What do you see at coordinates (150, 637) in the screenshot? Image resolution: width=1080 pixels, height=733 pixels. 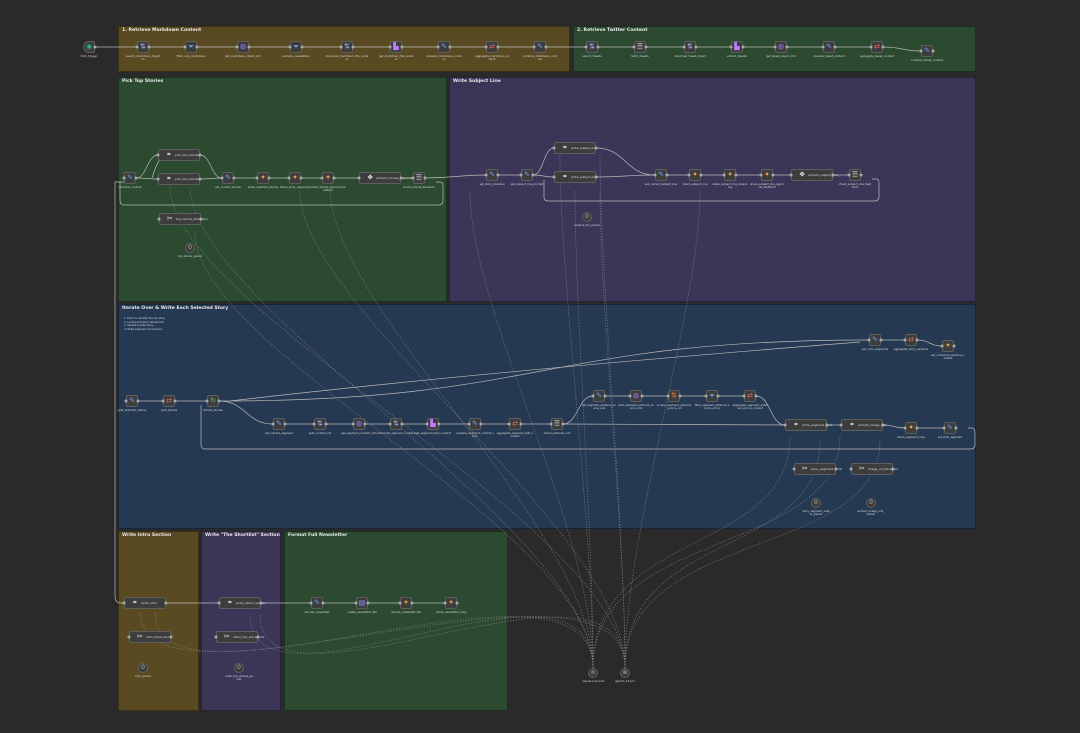 I see `node-intro-think-tool: ✂ intro_think_tool` at bounding box center [150, 637].